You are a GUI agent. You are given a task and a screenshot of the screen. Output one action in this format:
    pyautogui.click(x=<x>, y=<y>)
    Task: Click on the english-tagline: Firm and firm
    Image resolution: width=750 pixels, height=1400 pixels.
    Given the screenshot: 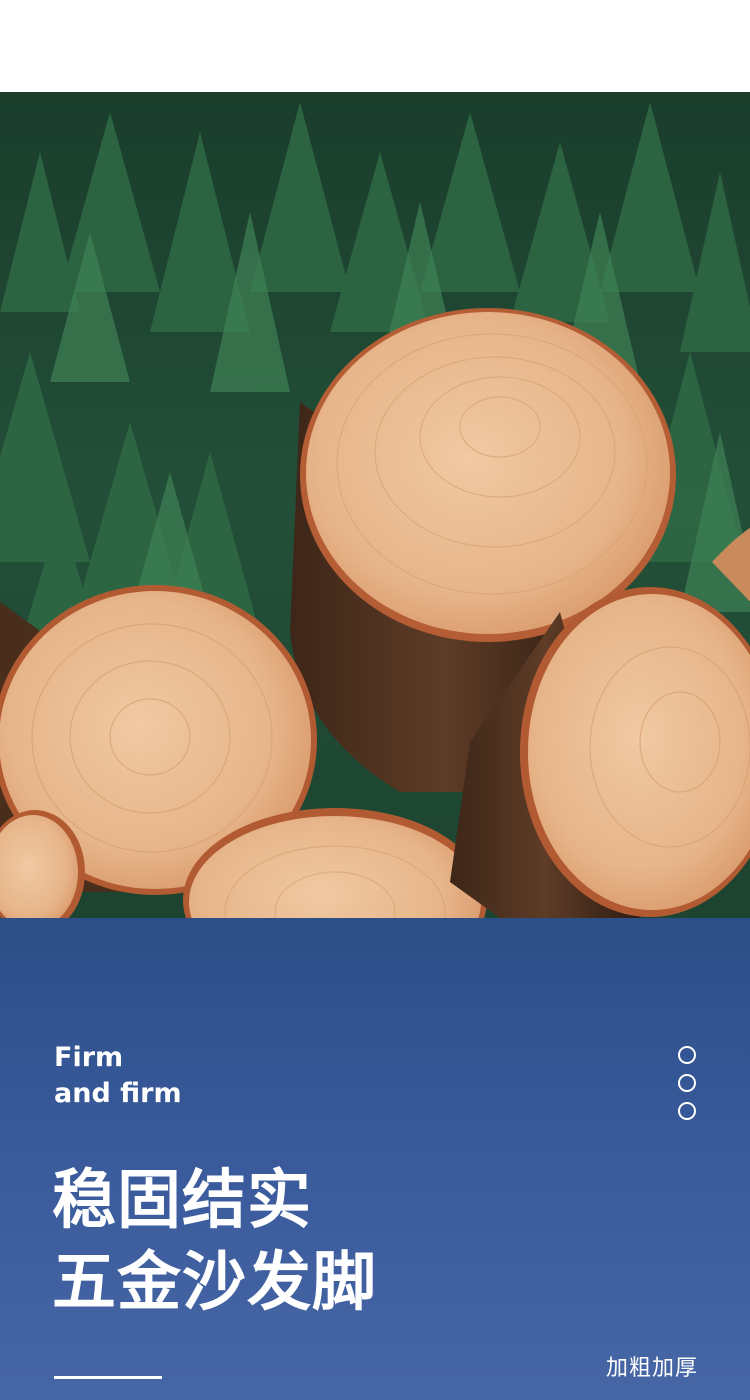 What is the action you would take?
    pyautogui.click(x=118, y=1076)
    